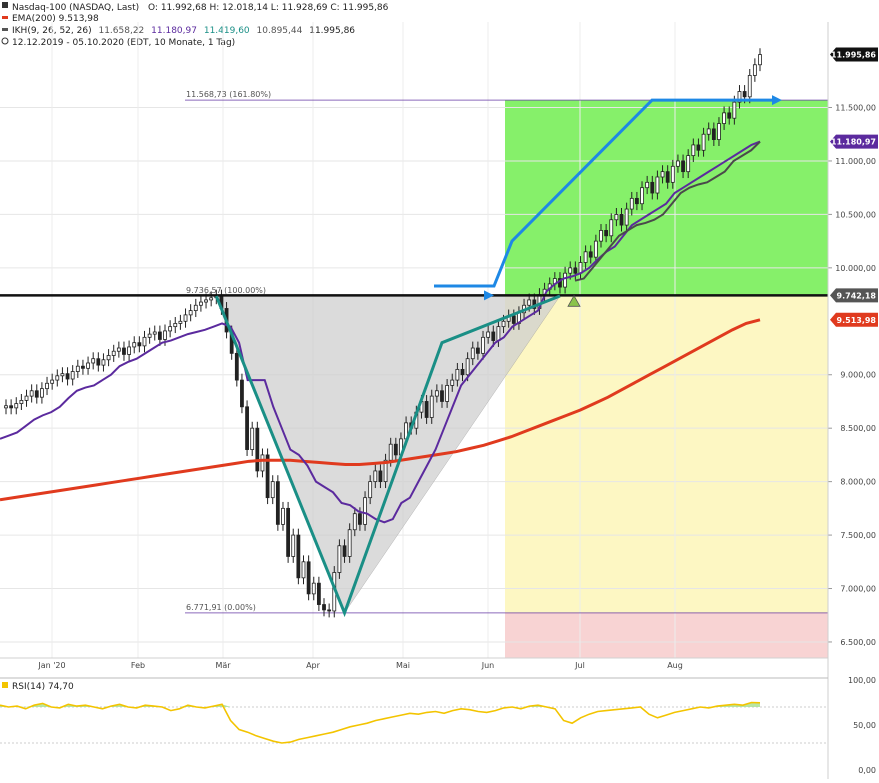  Describe the element at coordinates (858, 482) in the screenshot. I see `y-tick-label: 8.000,00` at that location.